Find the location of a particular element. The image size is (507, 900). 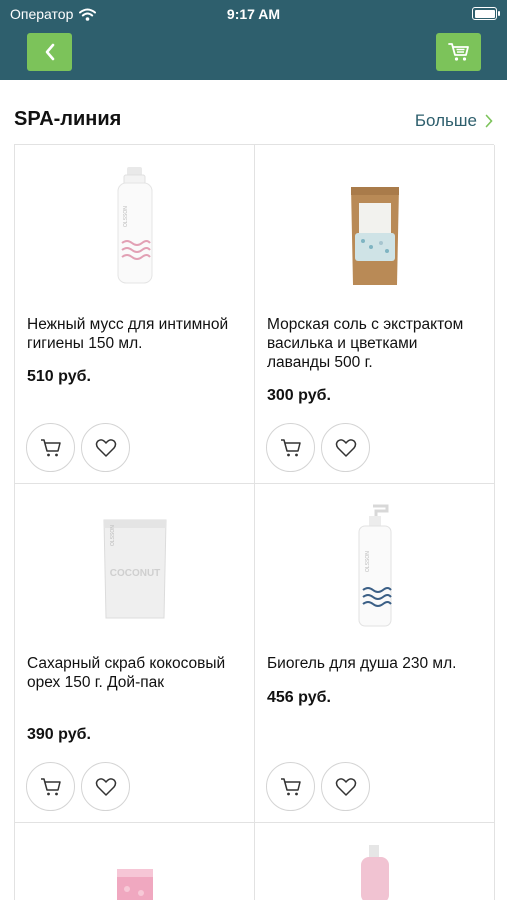

coconut-label: COCONUT is located at coordinates (134, 573).